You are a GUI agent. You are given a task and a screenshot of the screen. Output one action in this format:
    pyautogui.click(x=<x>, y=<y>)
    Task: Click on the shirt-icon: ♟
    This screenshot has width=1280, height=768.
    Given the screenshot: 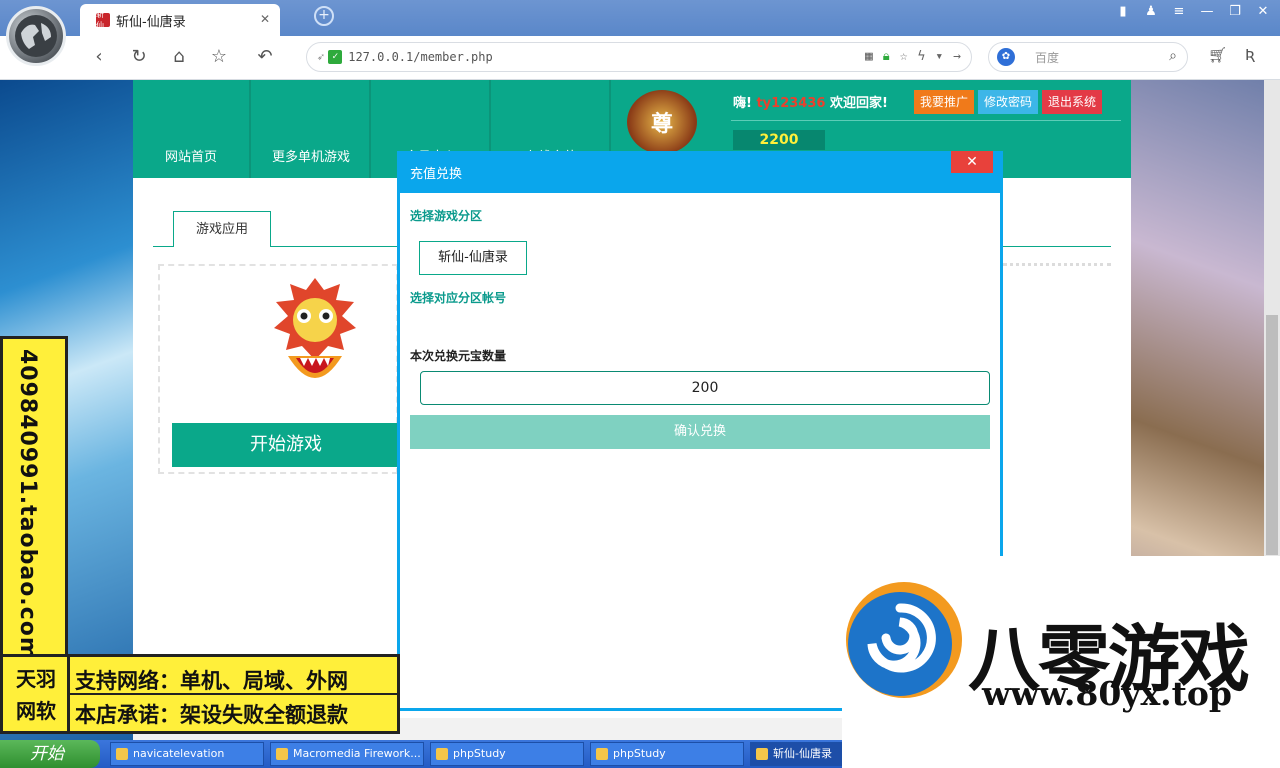 What is the action you would take?
    pyautogui.click(x=1151, y=11)
    